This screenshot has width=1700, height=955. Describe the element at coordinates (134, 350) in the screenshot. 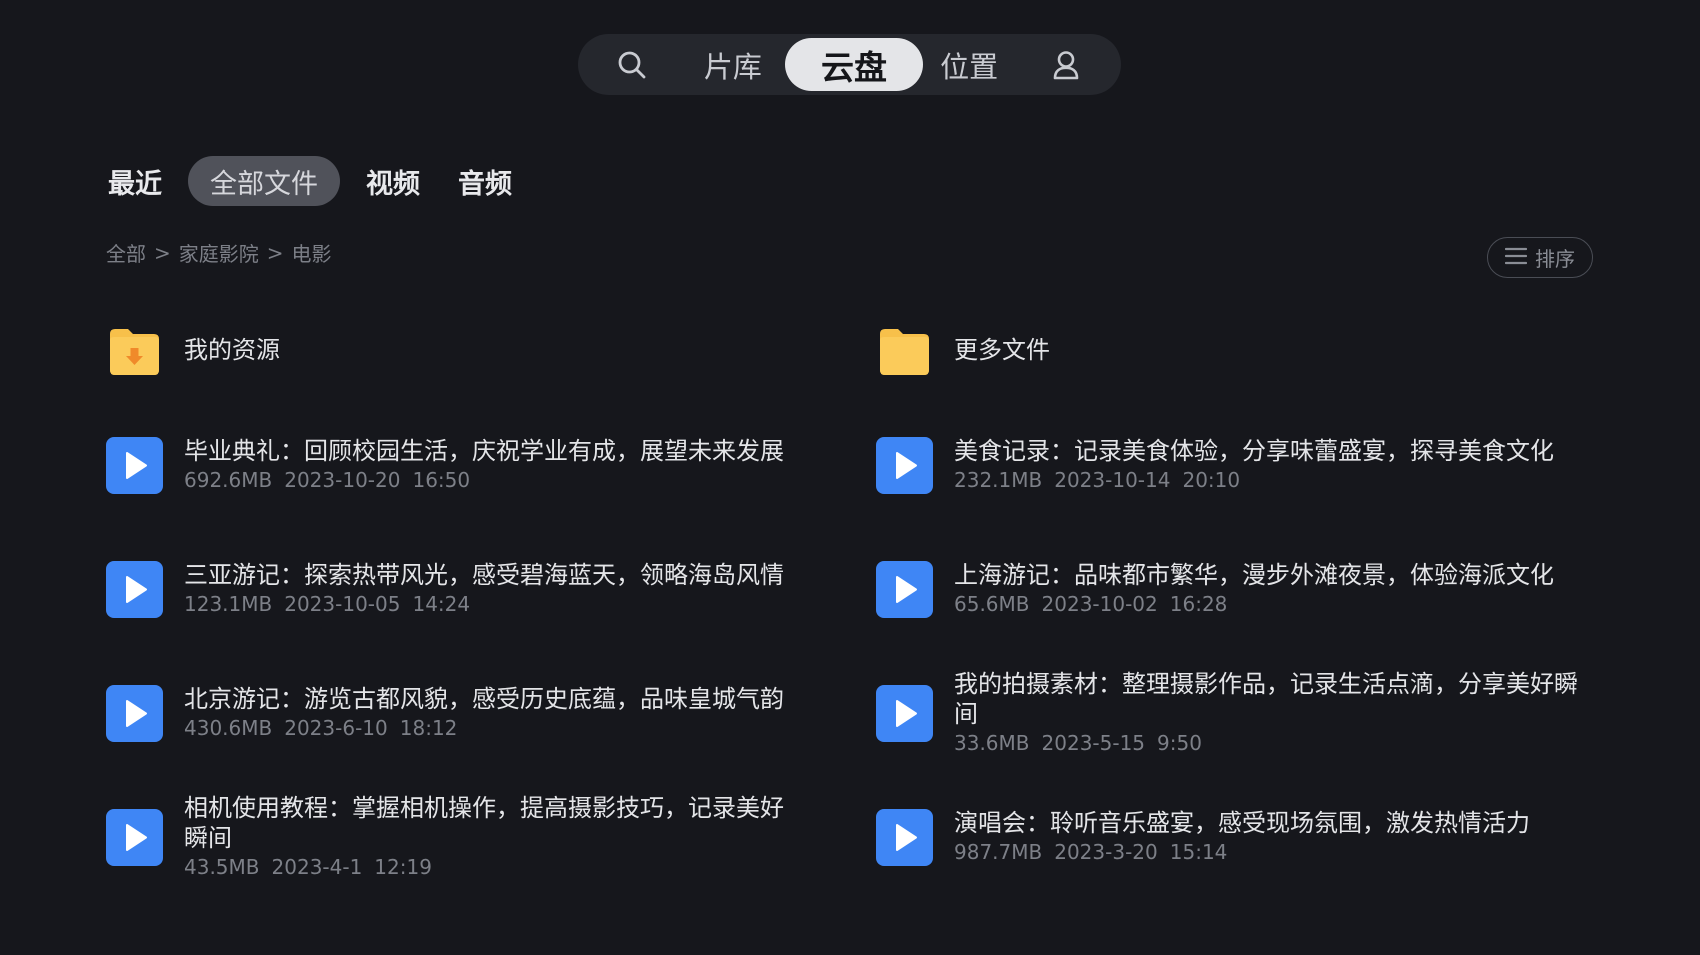

I see `download-folder-icon` at that location.